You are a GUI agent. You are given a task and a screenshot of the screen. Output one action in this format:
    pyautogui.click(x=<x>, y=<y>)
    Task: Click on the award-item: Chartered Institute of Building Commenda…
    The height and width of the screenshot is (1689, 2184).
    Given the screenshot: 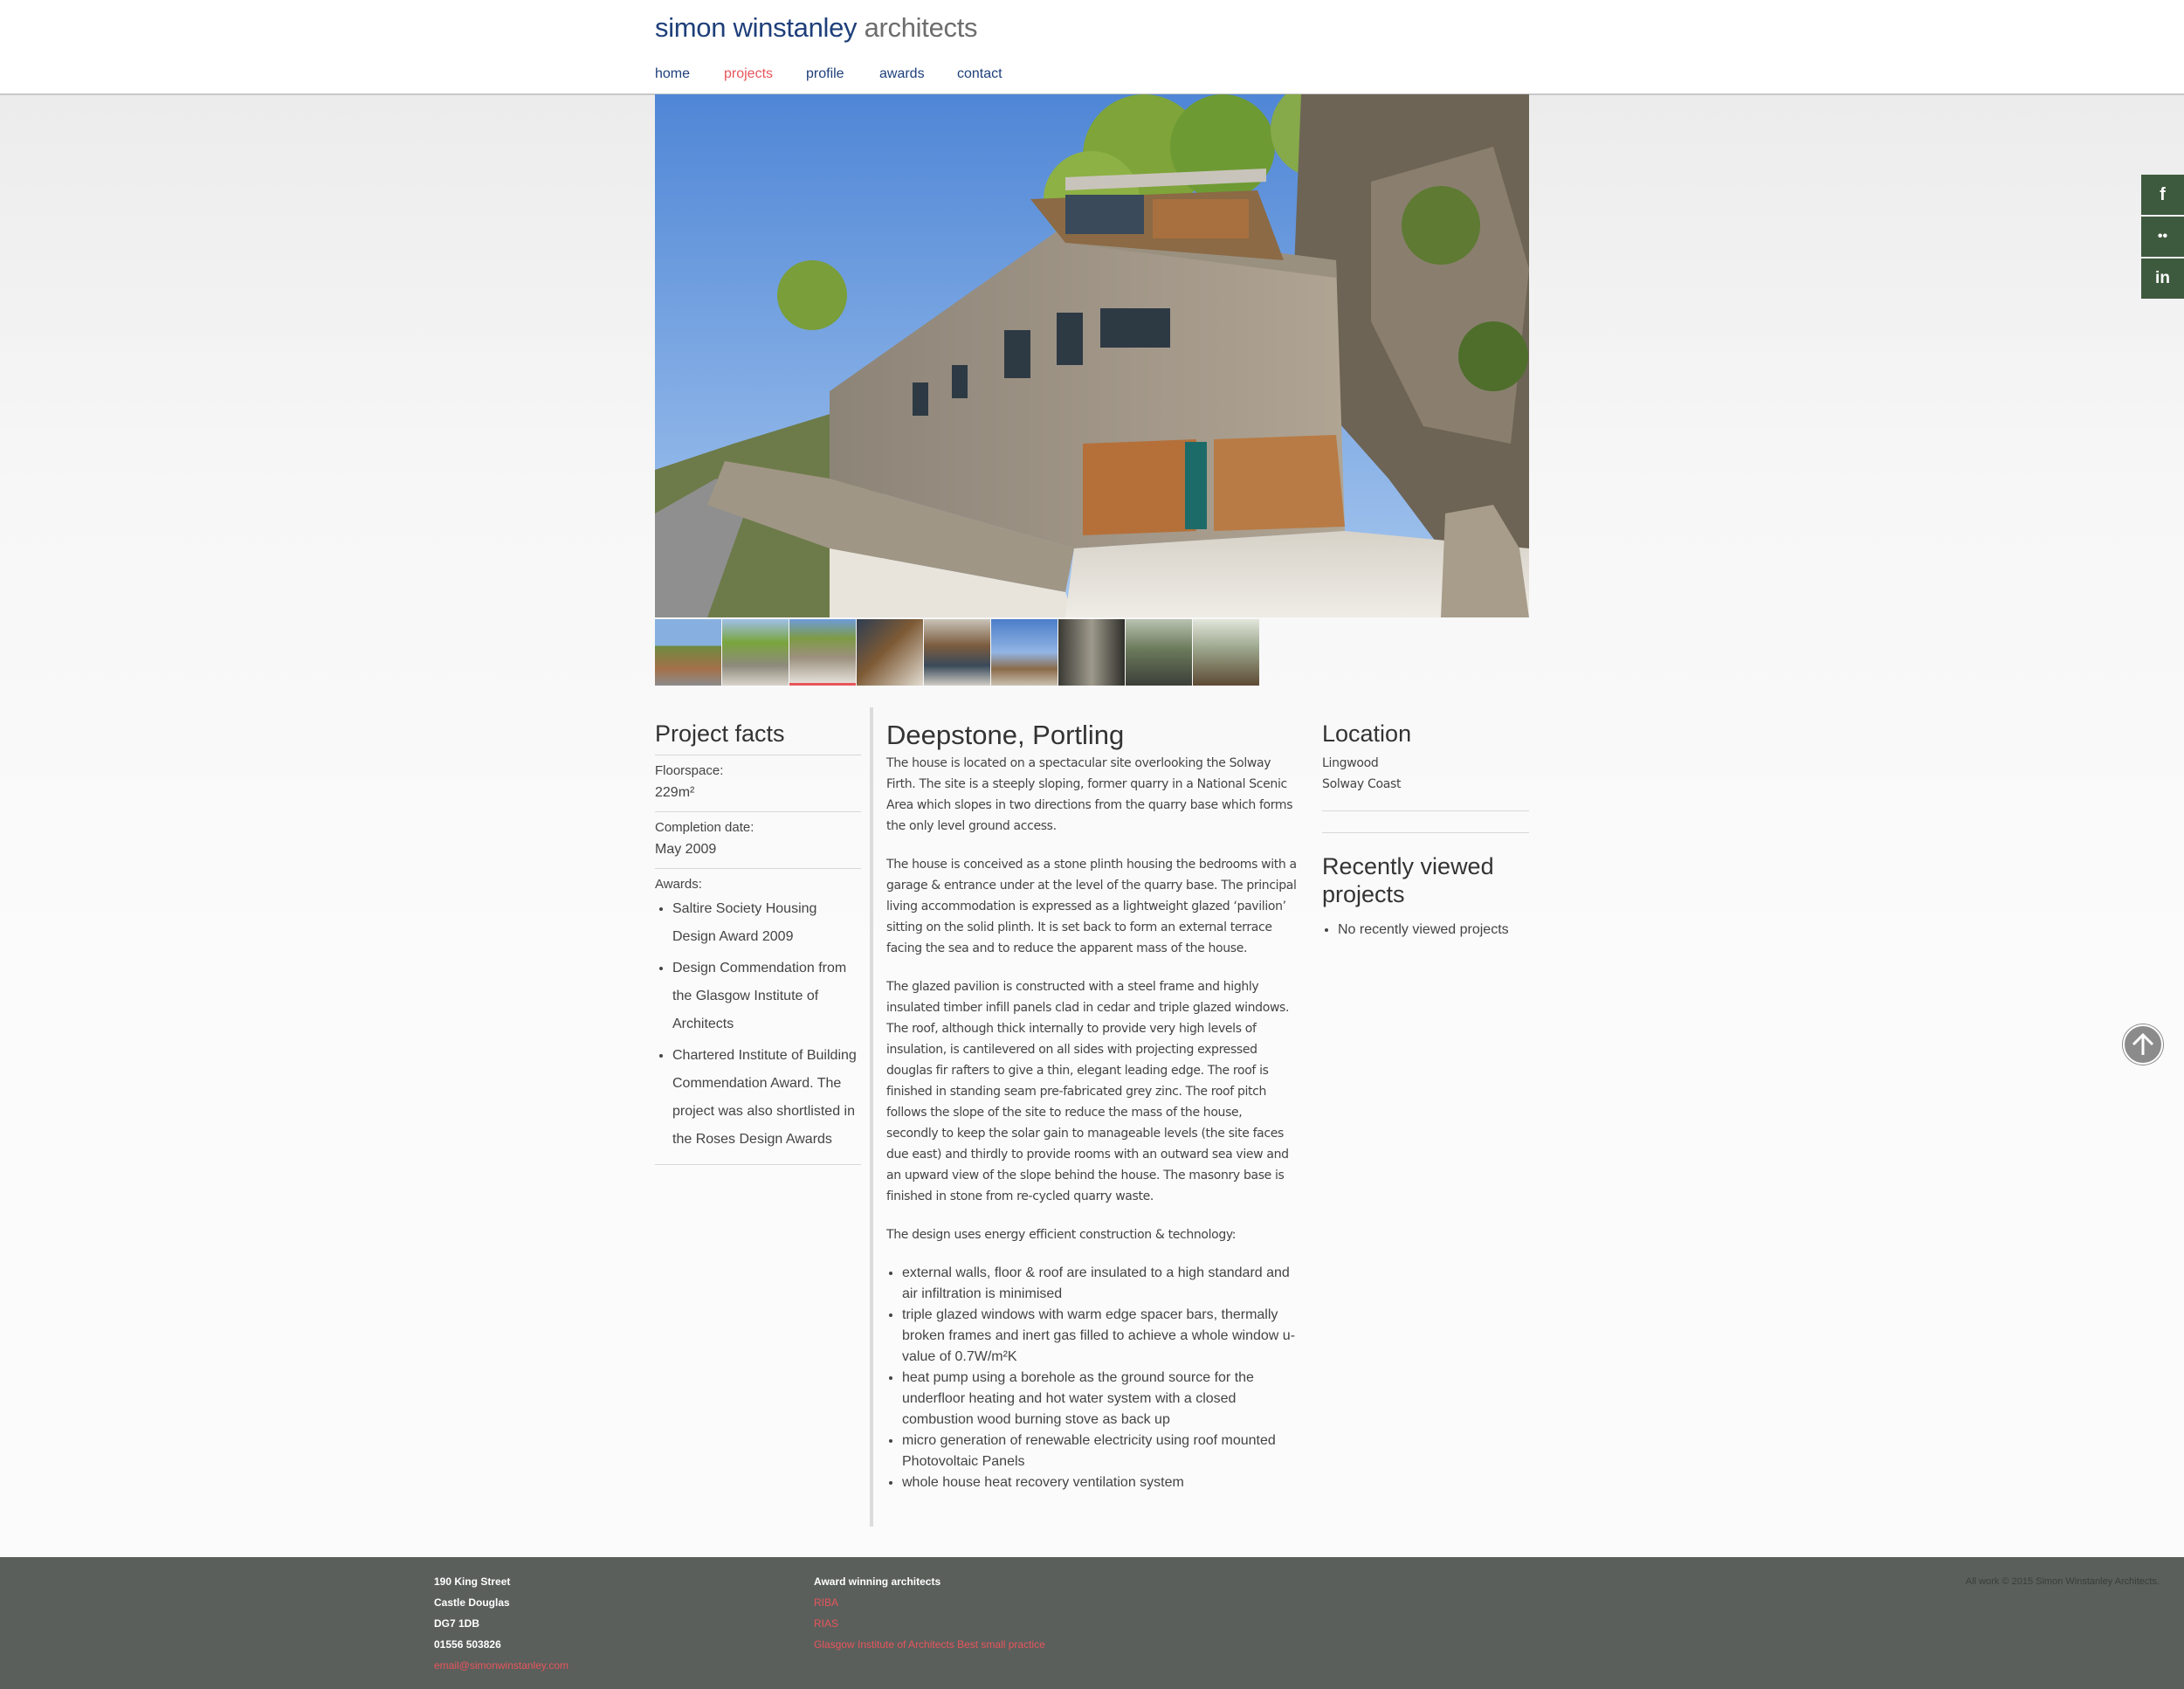 What is the action you would take?
    pyautogui.click(x=766, y=1098)
    